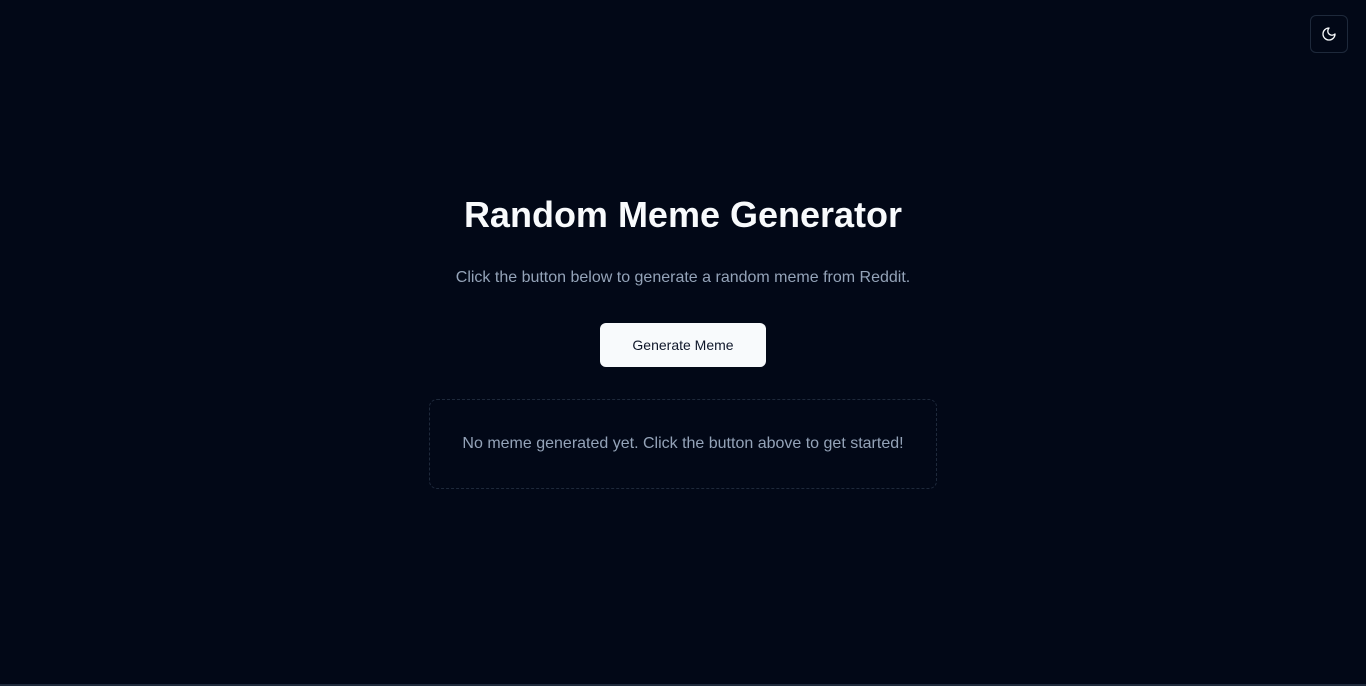 The width and height of the screenshot is (1366, 686). I want to click on page-title: Random Meme Generator, so click(683, 214).